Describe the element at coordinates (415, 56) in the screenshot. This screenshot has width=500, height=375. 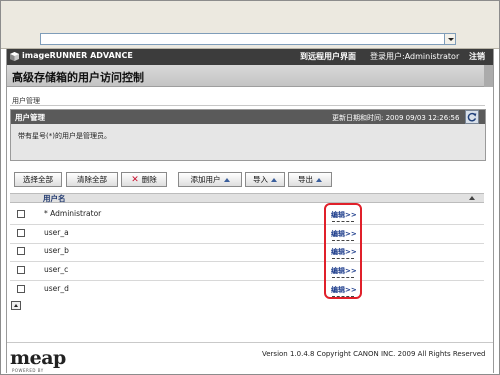
I see `login-user-label: 登录用户:Administrator` at that location.